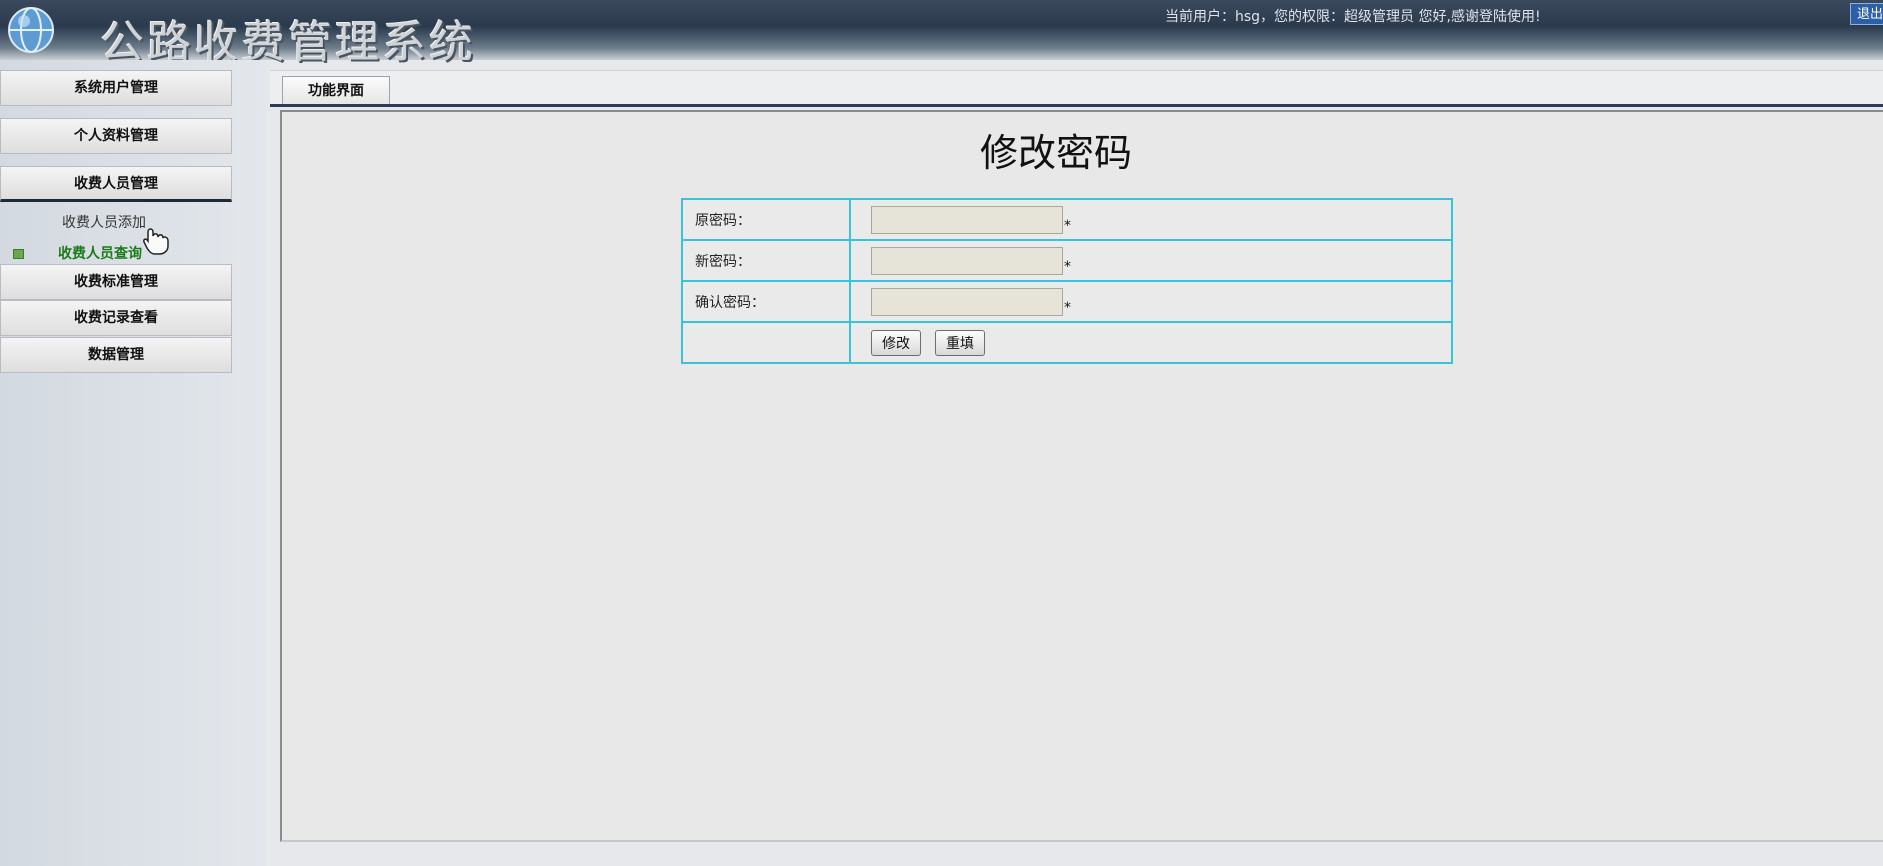 The width and height of the screenshot is (1883, 866). I want to click on user-info-text: 当前用户：hsg，您的权限：超级管理员 您好,感谢登陆使用!, so click(1353, 17).